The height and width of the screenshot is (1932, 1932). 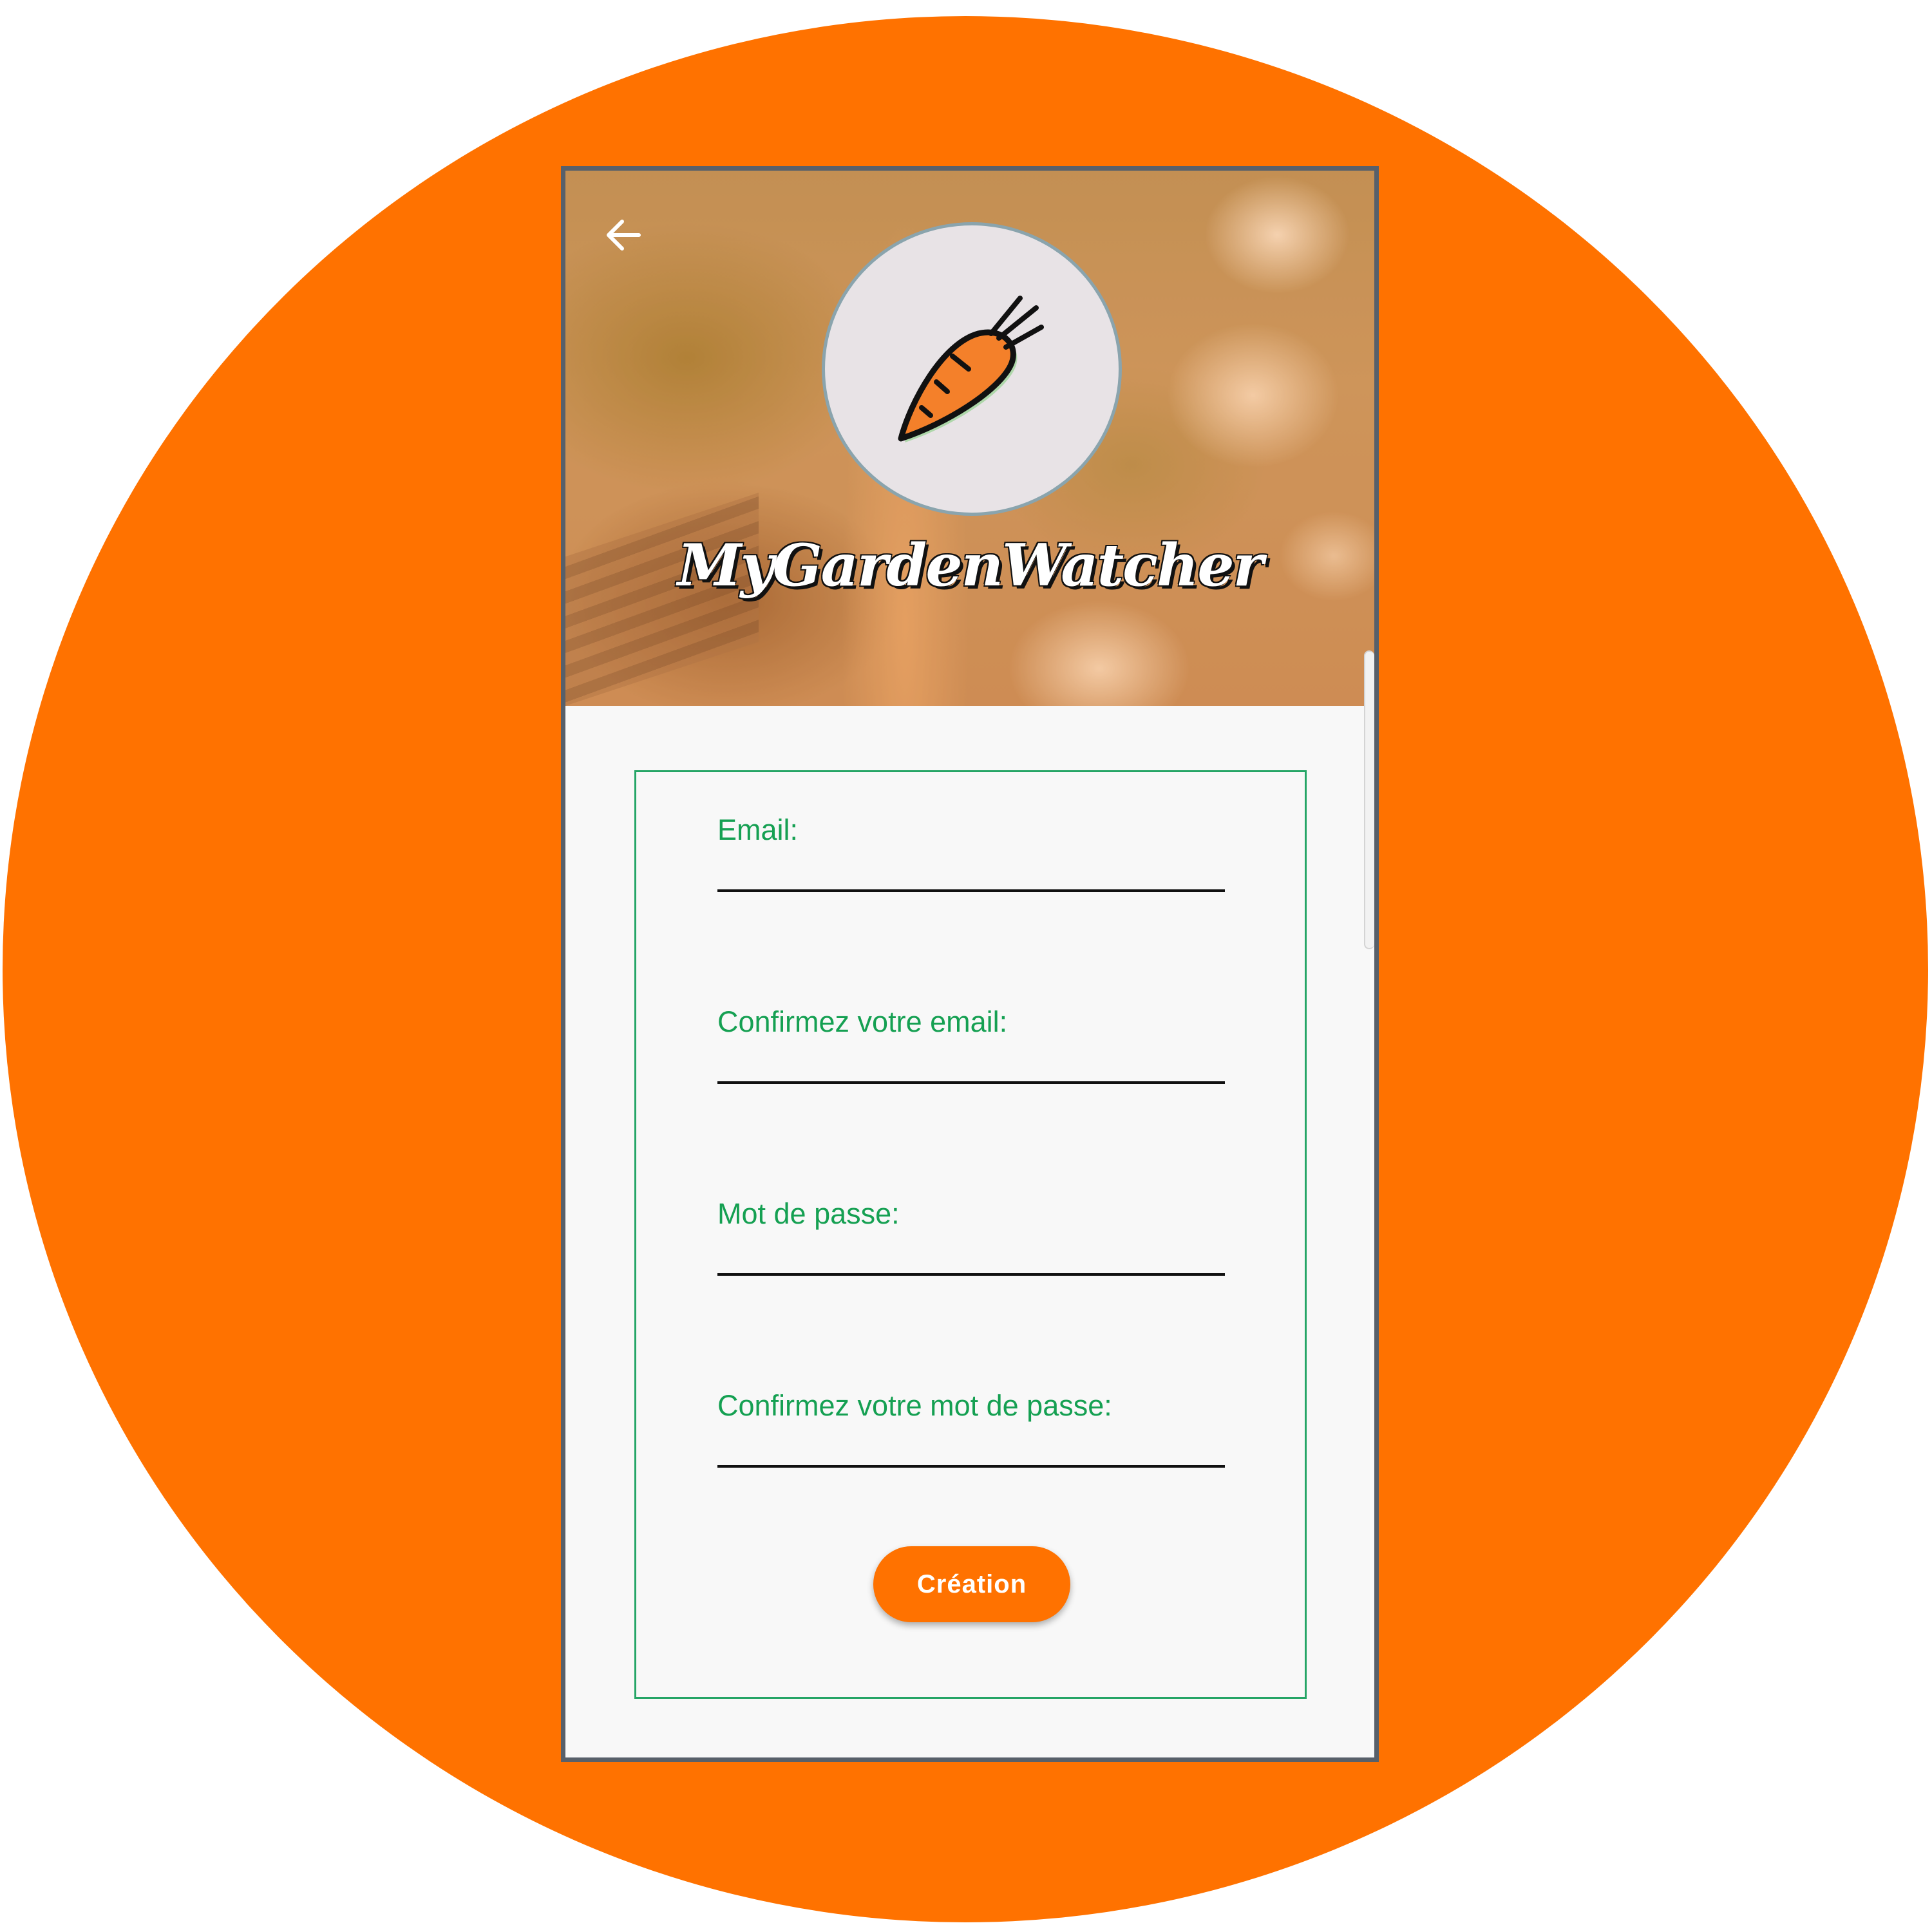 I want to click on arrow-left-icon, so click(x=624, y=235).